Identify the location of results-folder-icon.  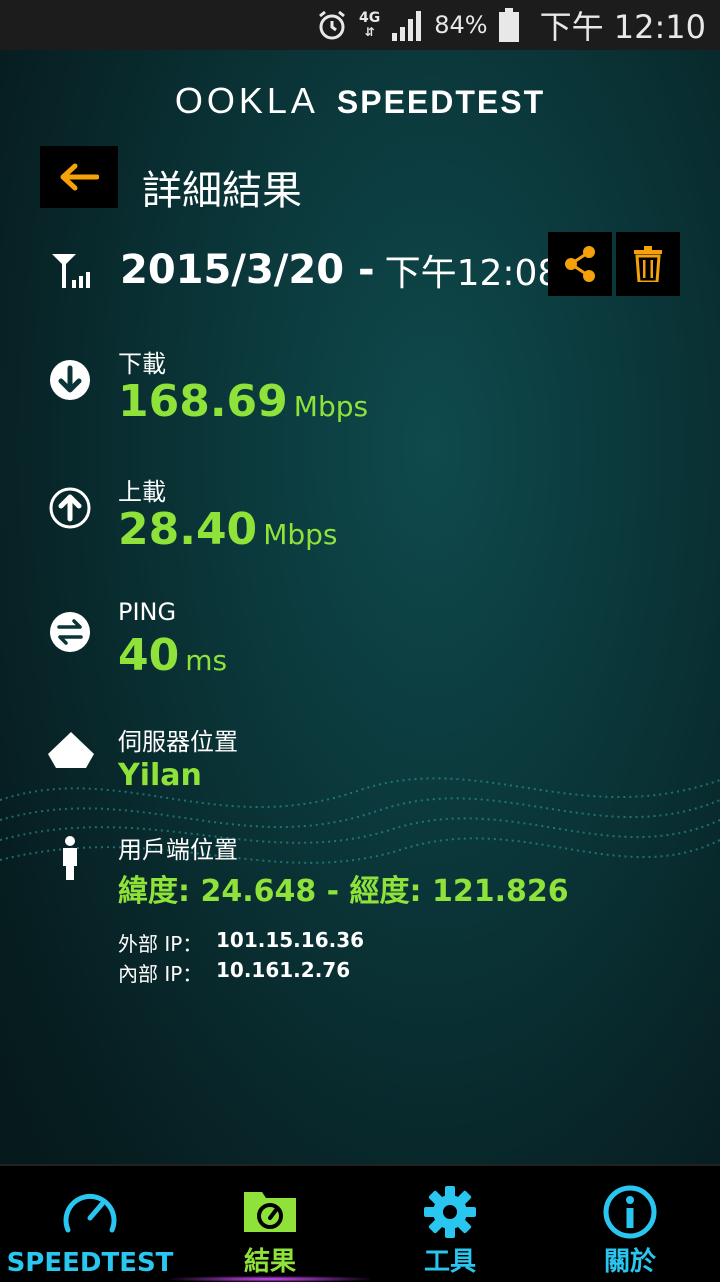
(270, 1212).